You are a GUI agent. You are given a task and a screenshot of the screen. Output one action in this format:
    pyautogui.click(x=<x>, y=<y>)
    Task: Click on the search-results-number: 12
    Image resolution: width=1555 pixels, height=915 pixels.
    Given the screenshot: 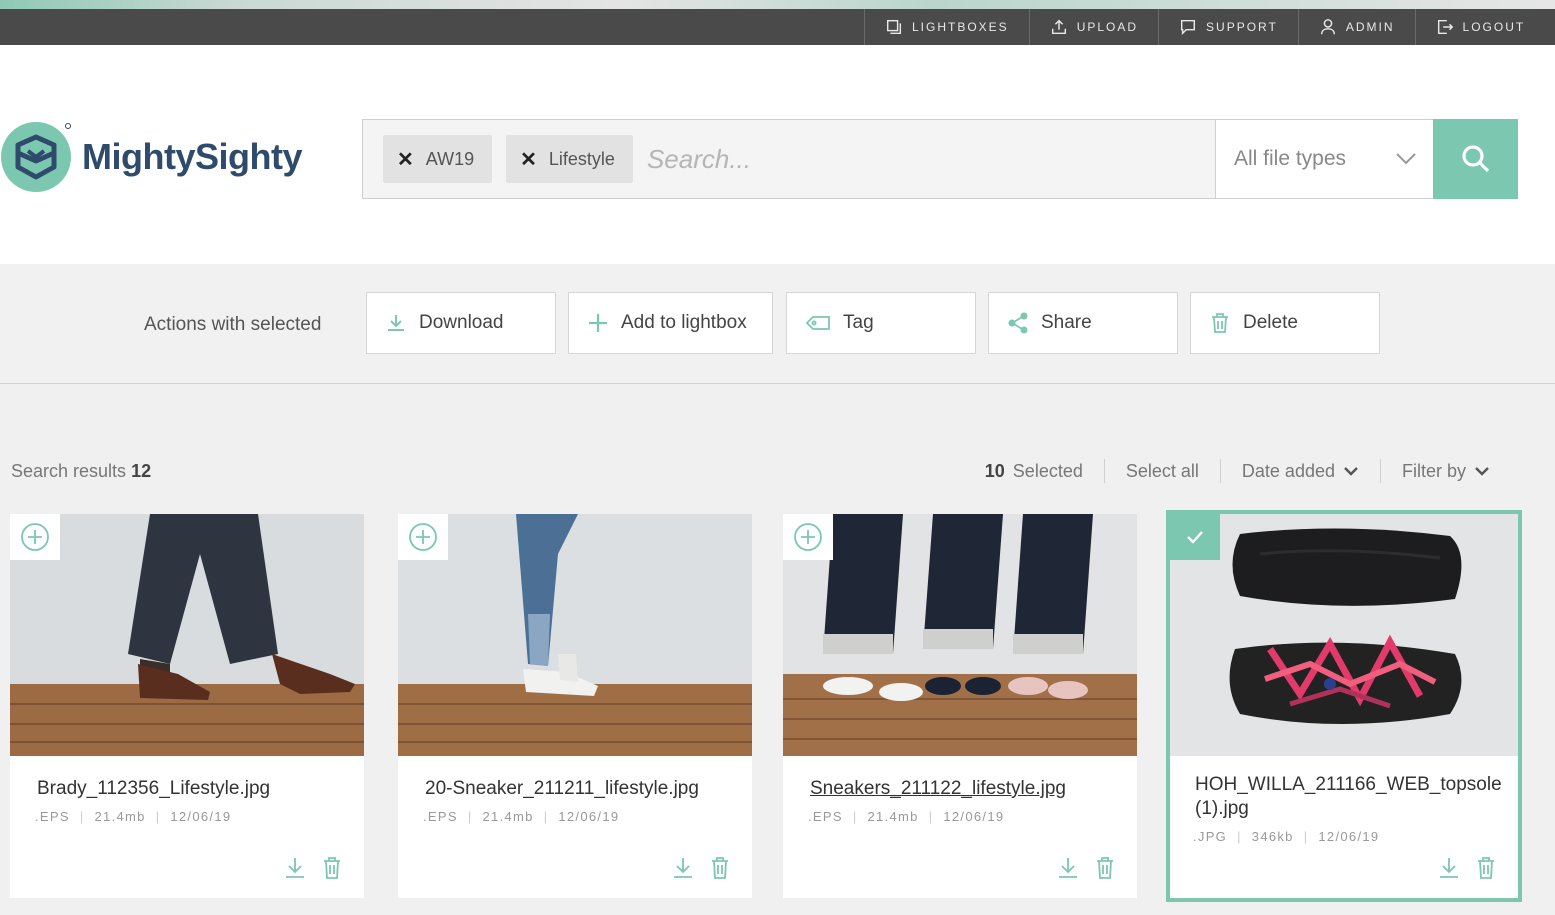 What is the action you would take?
    pyautogui.click(x=141, y=471)
    